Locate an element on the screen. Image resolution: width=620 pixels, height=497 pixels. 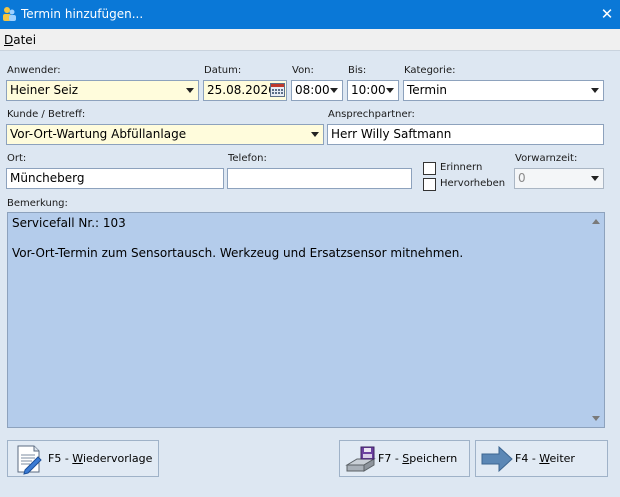
datum-label: Datum: is located at coordinates (223, 70).